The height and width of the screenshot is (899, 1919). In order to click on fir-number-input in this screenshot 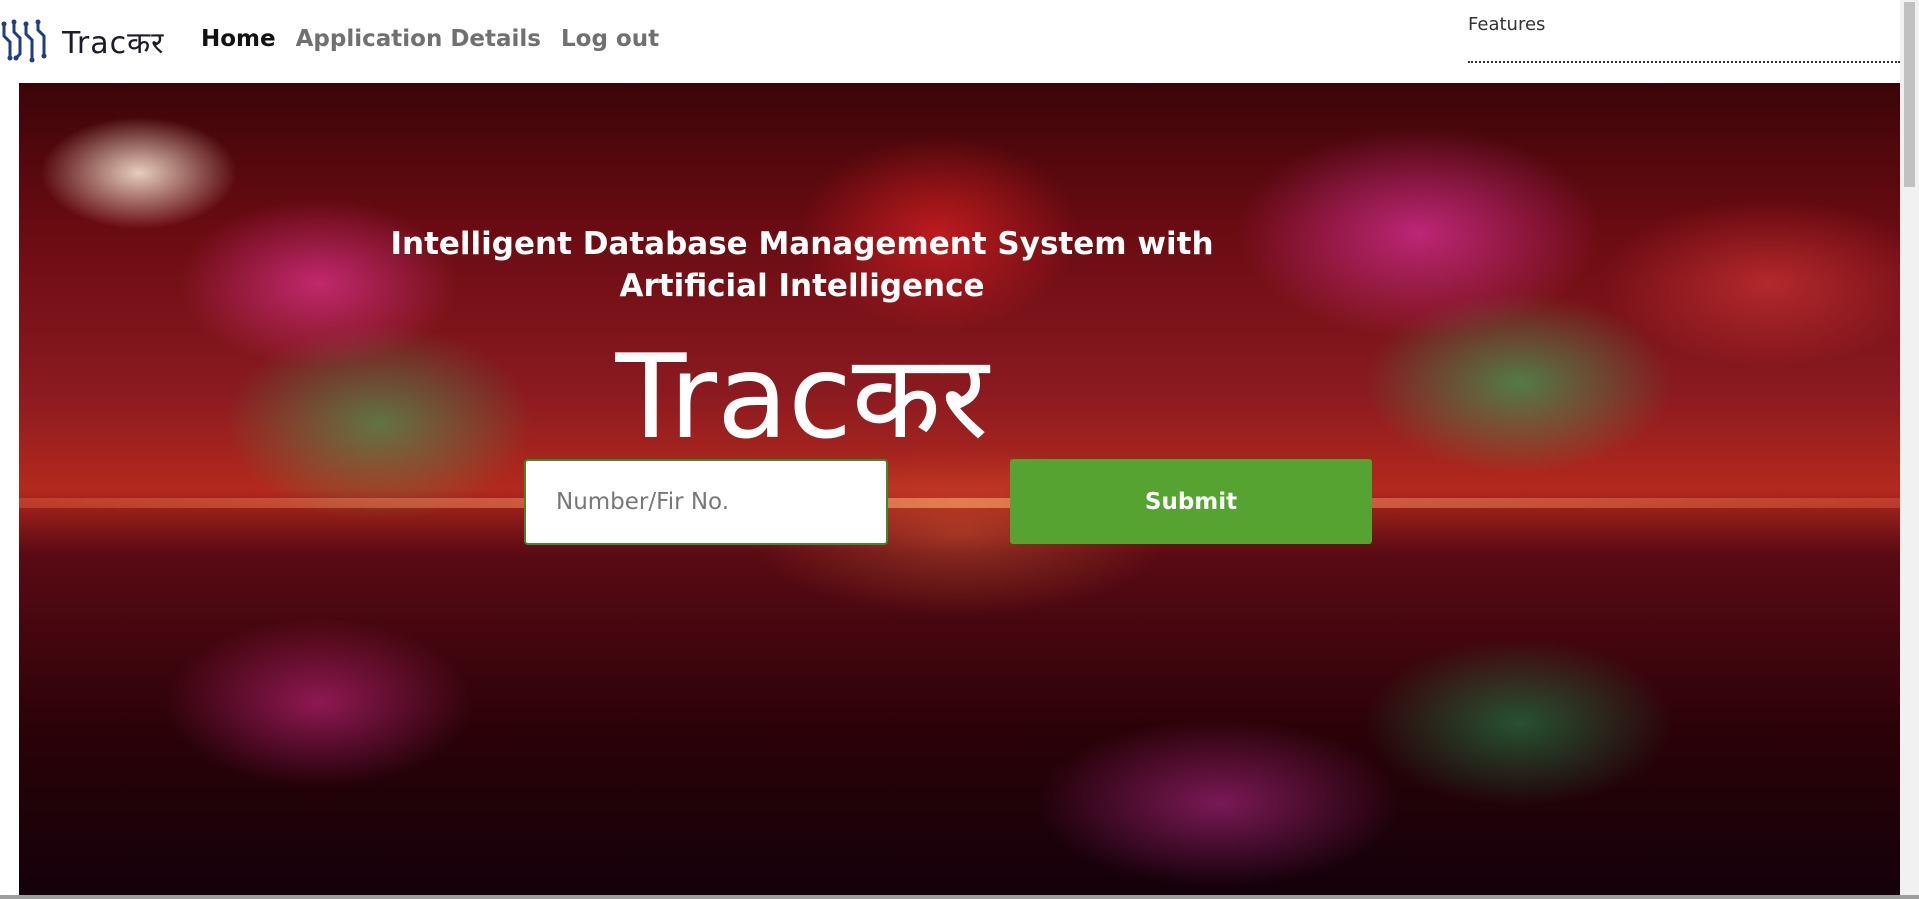, I will do `click(706, 502)`.